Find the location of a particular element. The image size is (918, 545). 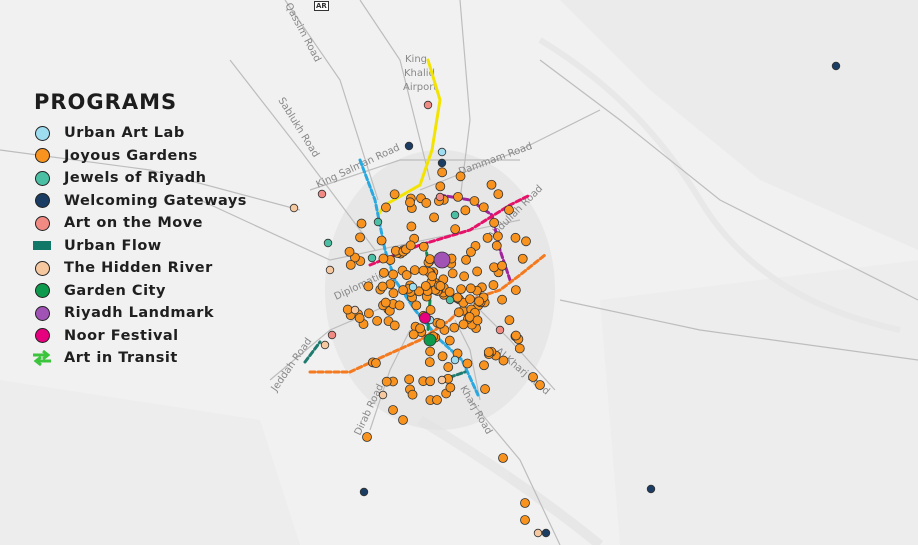

legend-item-the-hidden-river: The Hidden River is located at coordinates (150, 268).